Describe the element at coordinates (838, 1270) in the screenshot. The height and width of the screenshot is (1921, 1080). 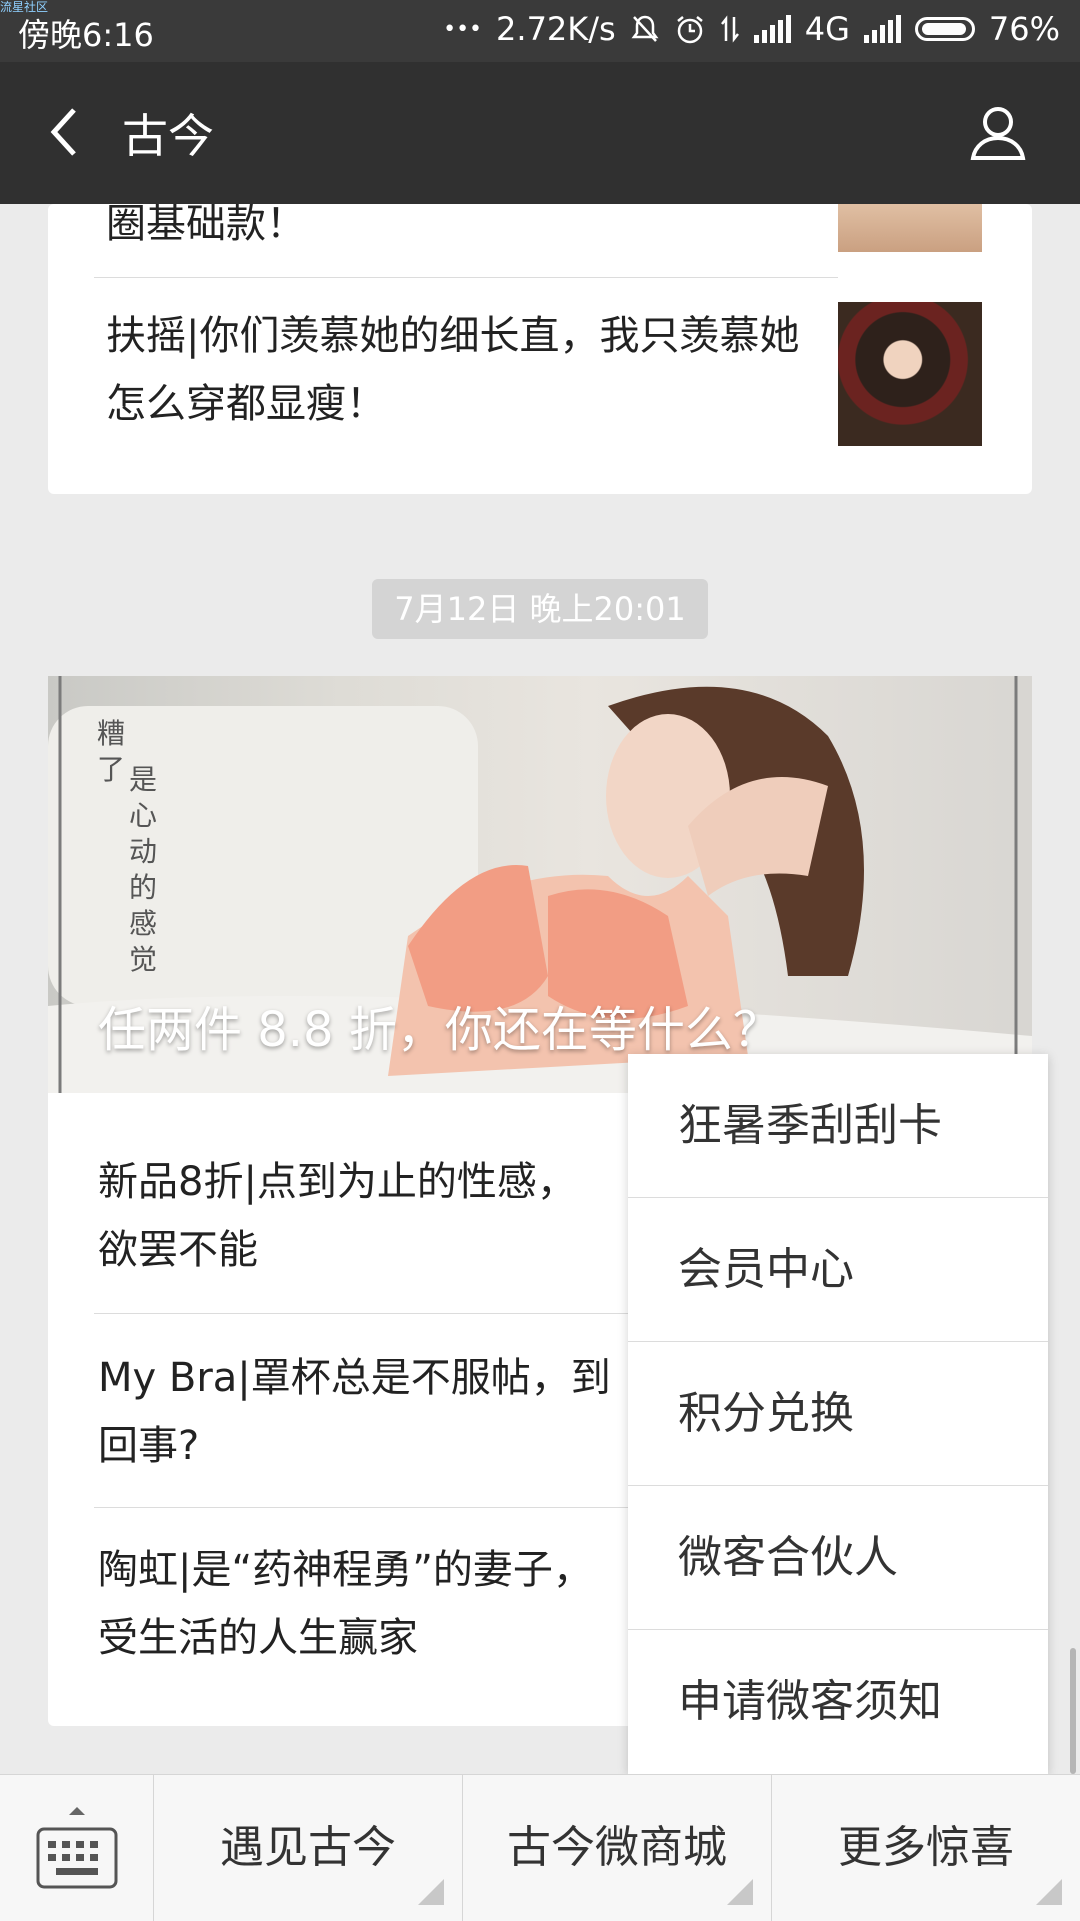
I see `menu-item-member-center: 会员中心` at that location.